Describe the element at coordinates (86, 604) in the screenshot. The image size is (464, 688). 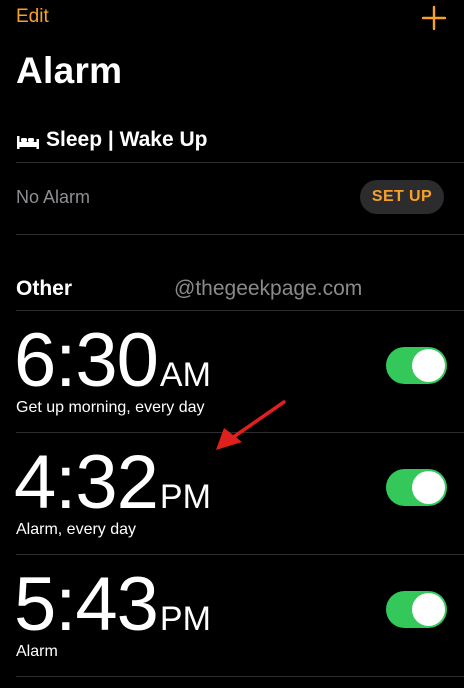
I see `alarm-time-digits: 5:43` at that location.